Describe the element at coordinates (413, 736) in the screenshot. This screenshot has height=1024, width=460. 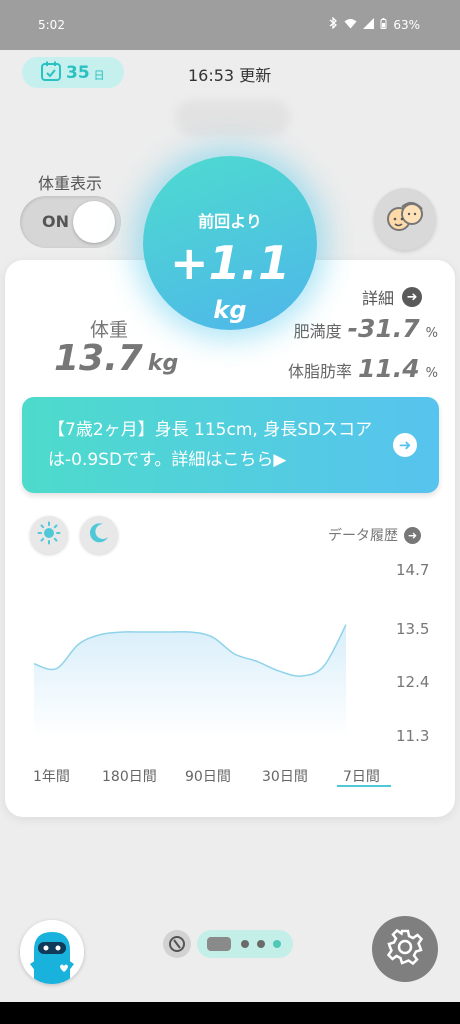
I see `y-tick-label: 11.3` at that location.